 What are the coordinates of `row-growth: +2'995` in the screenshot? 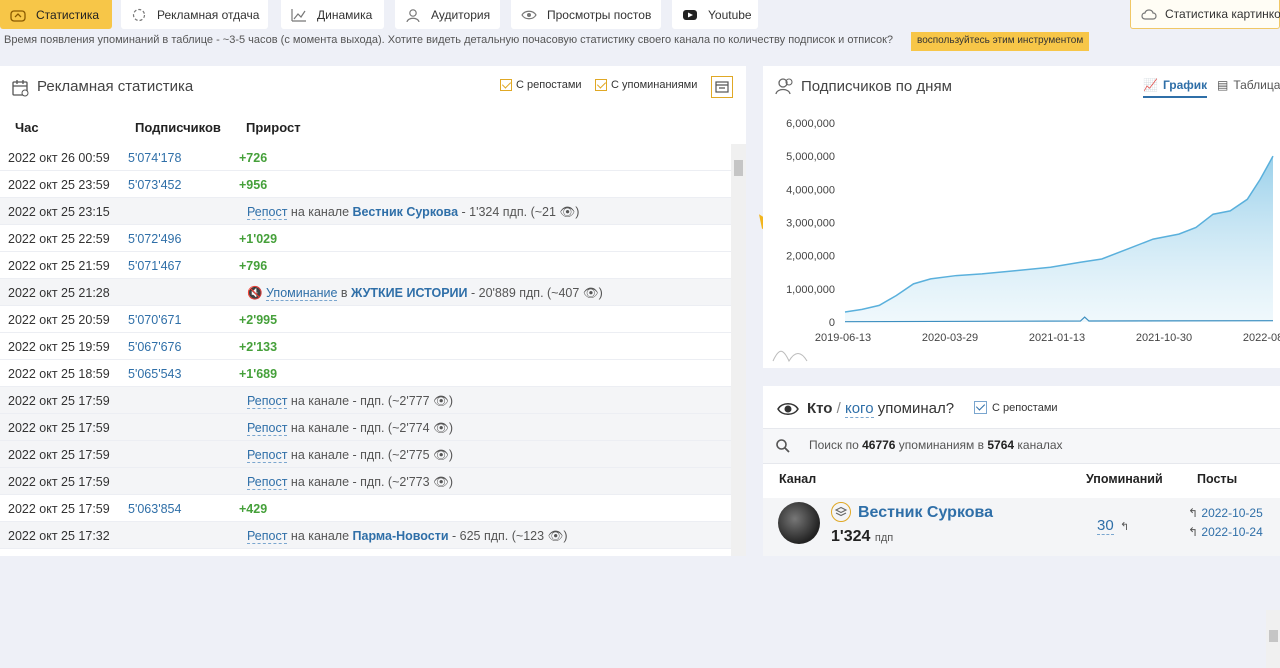 It's located at (258, 320).